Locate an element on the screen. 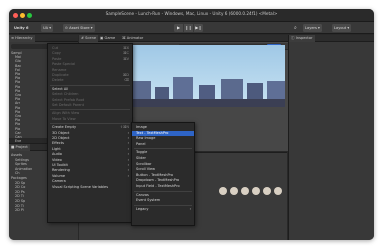 The width and height of the screenshot is (386, 250). menu-item-label: Set Default Parent is located at coordinates (68, 105).